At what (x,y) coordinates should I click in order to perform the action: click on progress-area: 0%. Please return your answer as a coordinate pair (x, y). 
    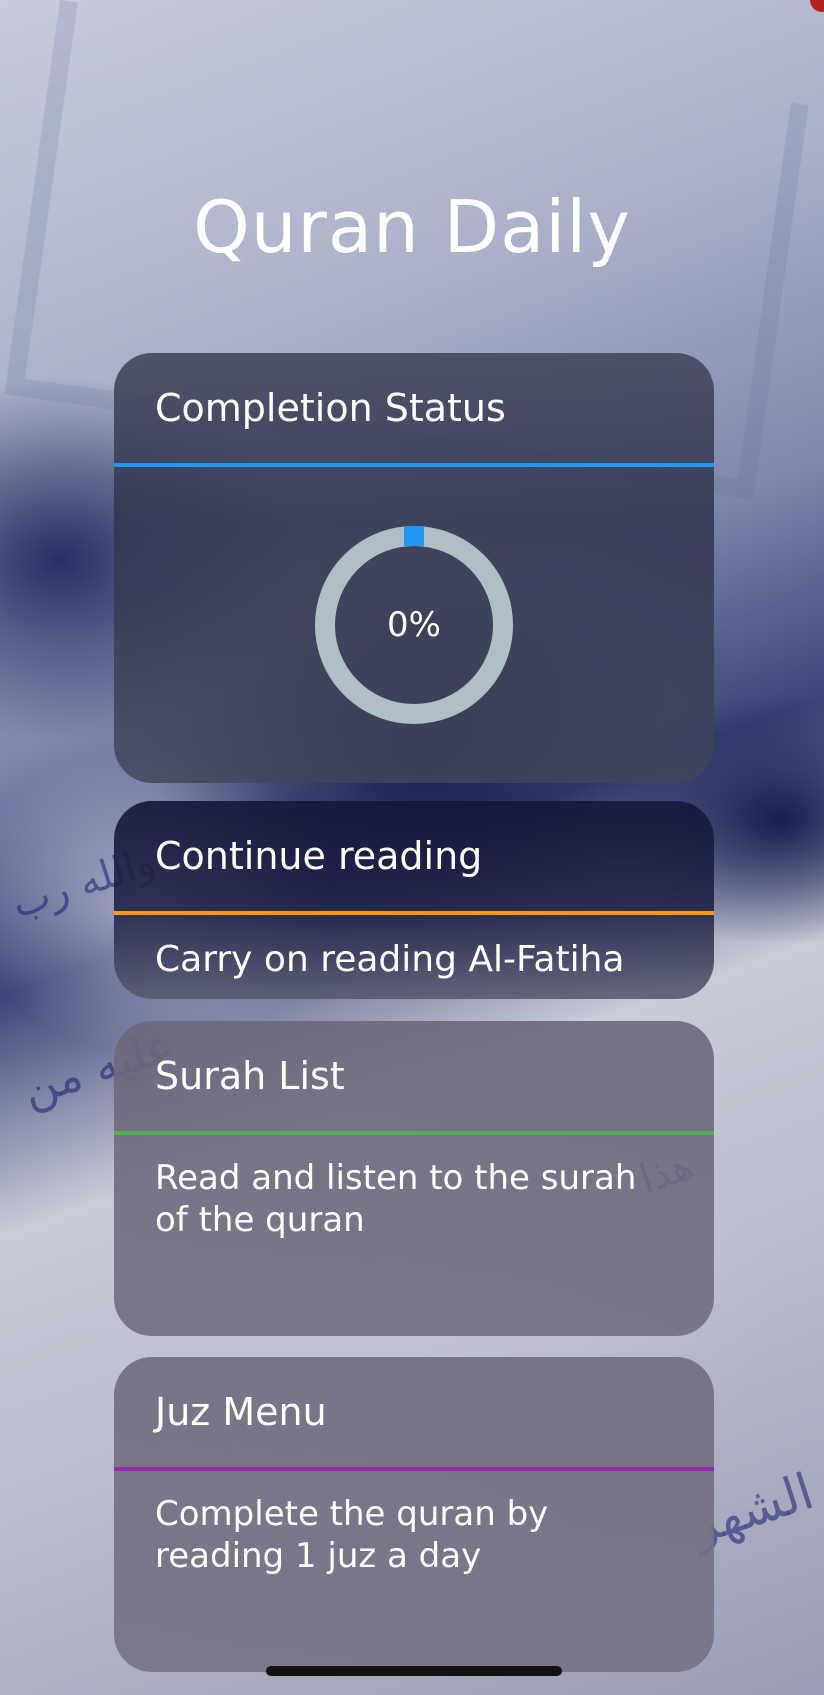
    Looking at the image, I should click on (414, 625).